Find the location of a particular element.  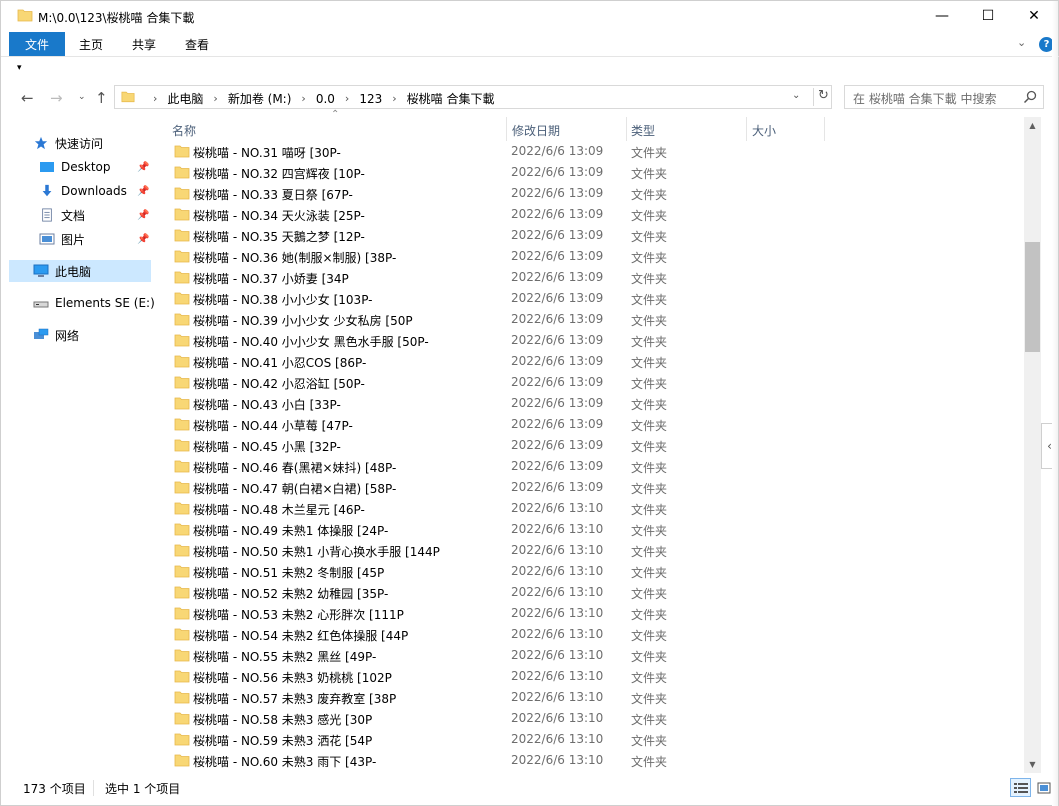

tab-file: 文件 is located at coordinates (37, 44).